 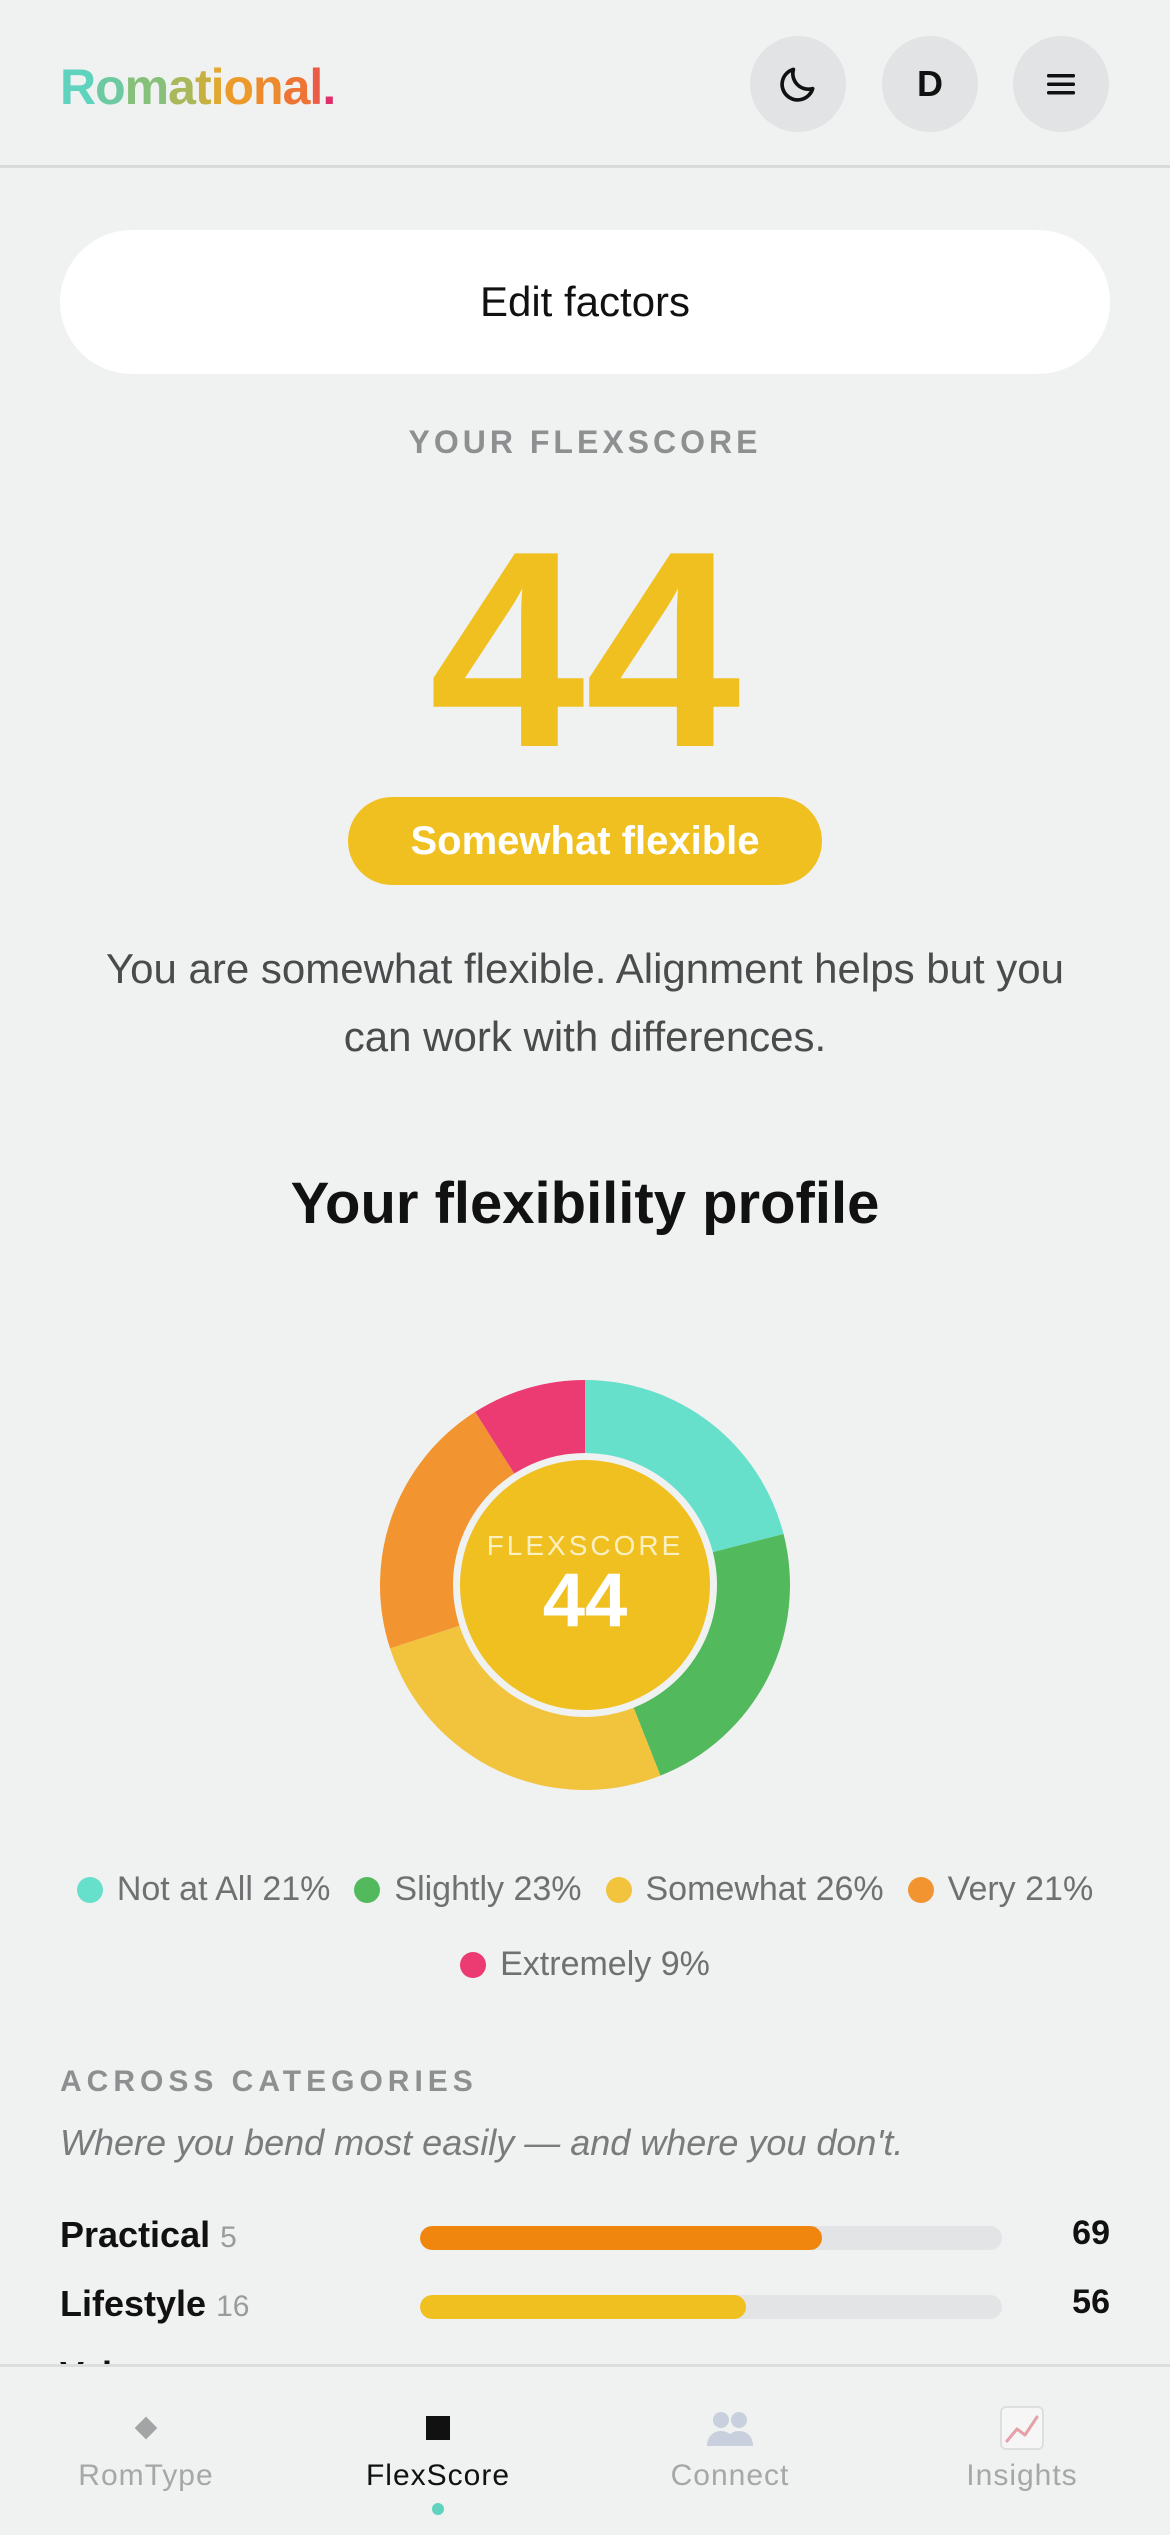 I want to click on legend-item: Extremely 9%, so click(x=585, y=1964).